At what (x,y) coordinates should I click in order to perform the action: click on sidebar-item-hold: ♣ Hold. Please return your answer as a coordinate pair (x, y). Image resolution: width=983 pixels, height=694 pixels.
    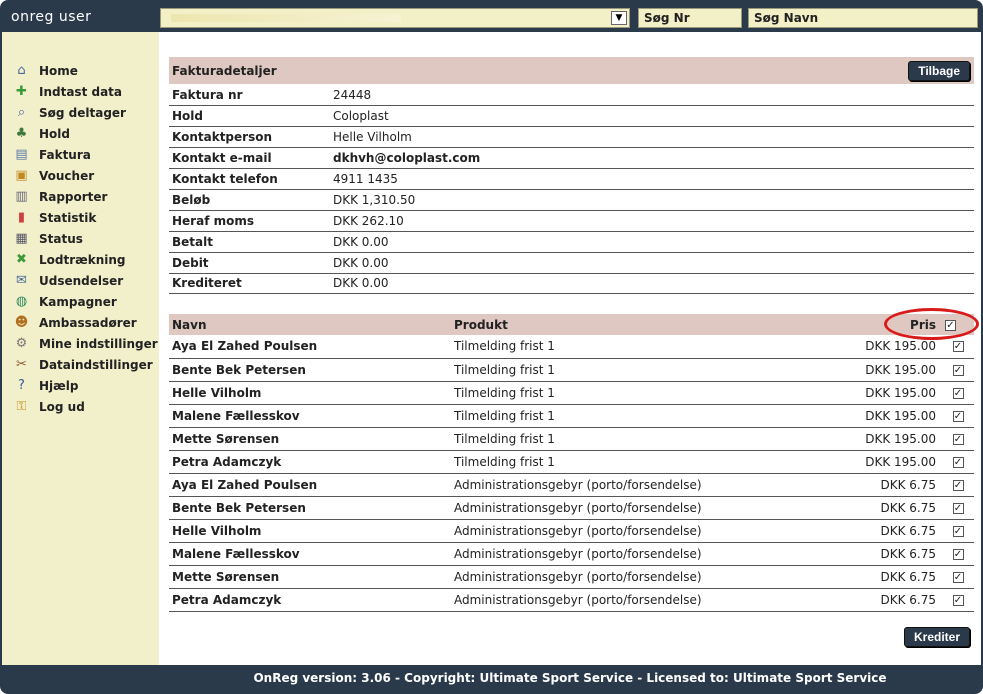
    Looking at the image, I should click on (80, 133).